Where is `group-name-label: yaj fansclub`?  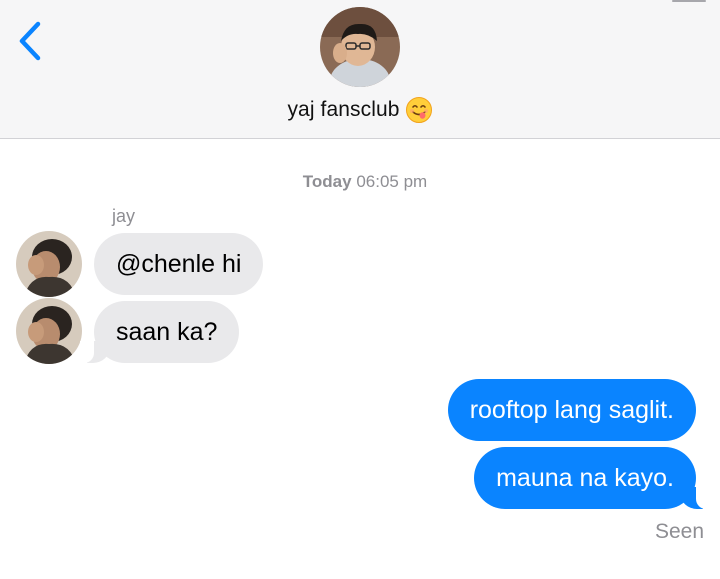 group-name-label: yaj fansclub is located at coordinates (343, 109).